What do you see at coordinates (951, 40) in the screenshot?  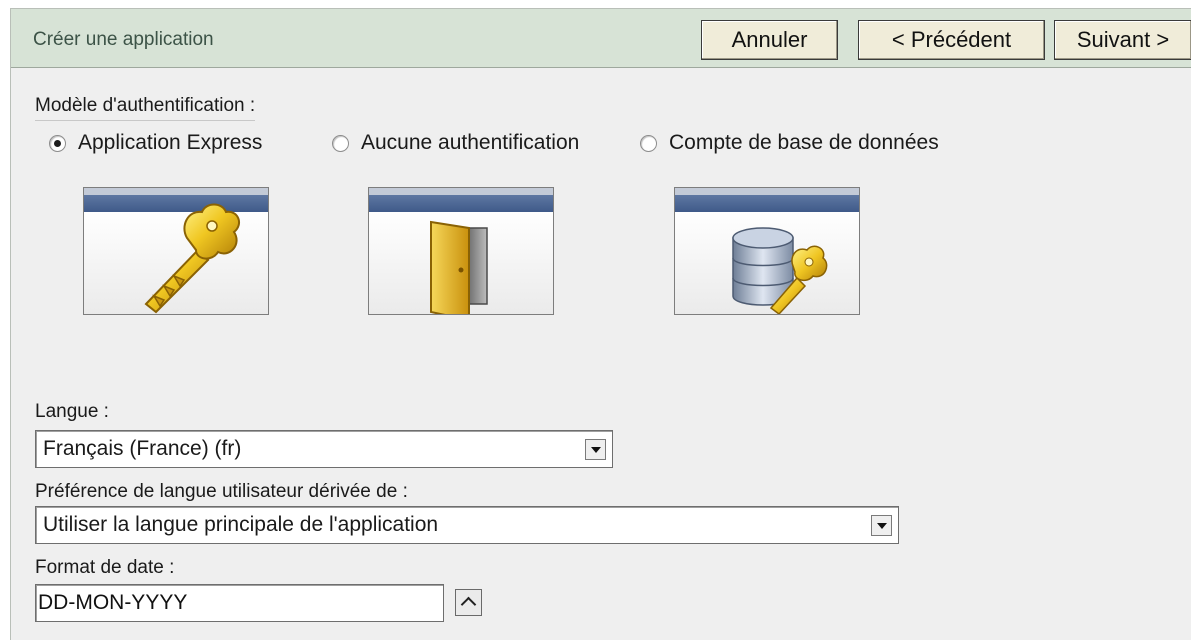 I see `previous-button: < Précédent` at bounding box center [951, 40].